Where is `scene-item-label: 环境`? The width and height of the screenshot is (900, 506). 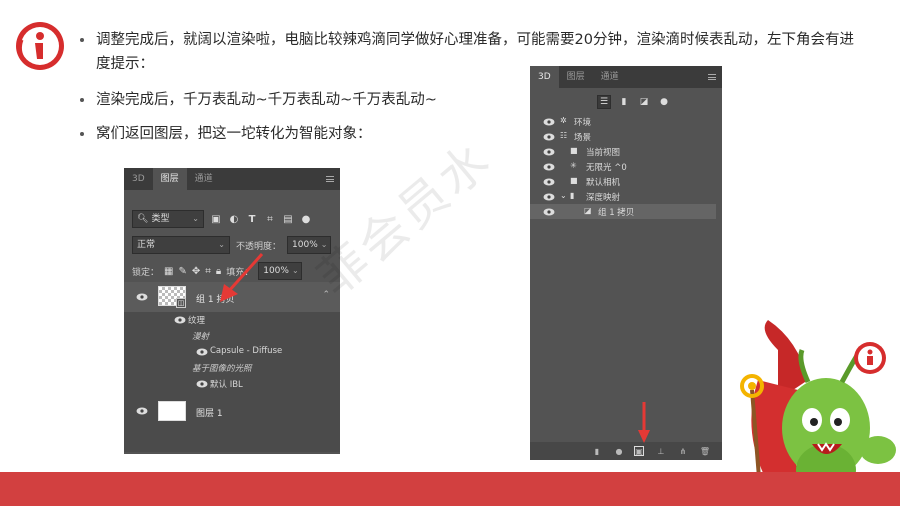
scene-item-label: 环境 is located at coordinates (583, 123).